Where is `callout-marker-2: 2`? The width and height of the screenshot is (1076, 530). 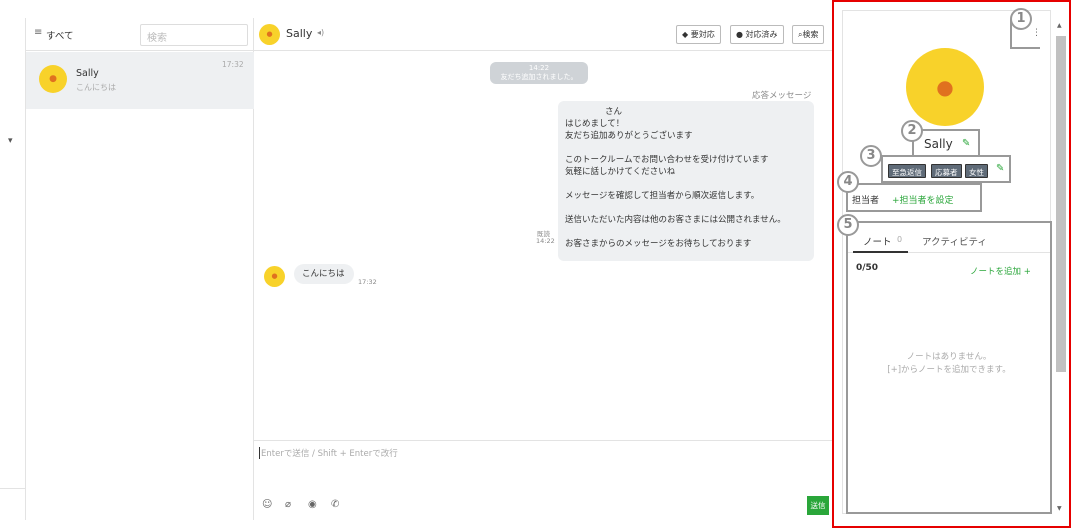 callout-marker-2: 2 is located at coordinates (912, 131).